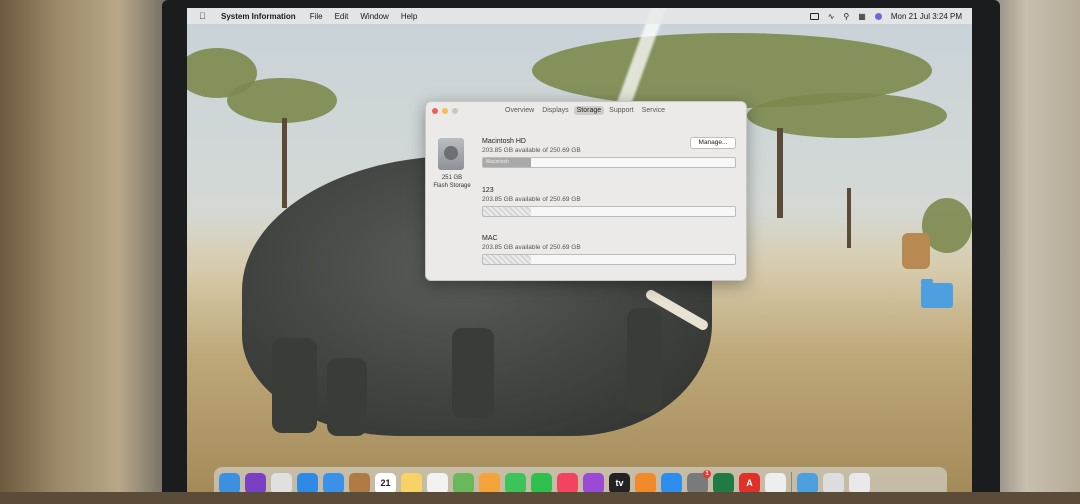 The image size is (1080, 504). I want to click on photos-icon, so click(489, 483).